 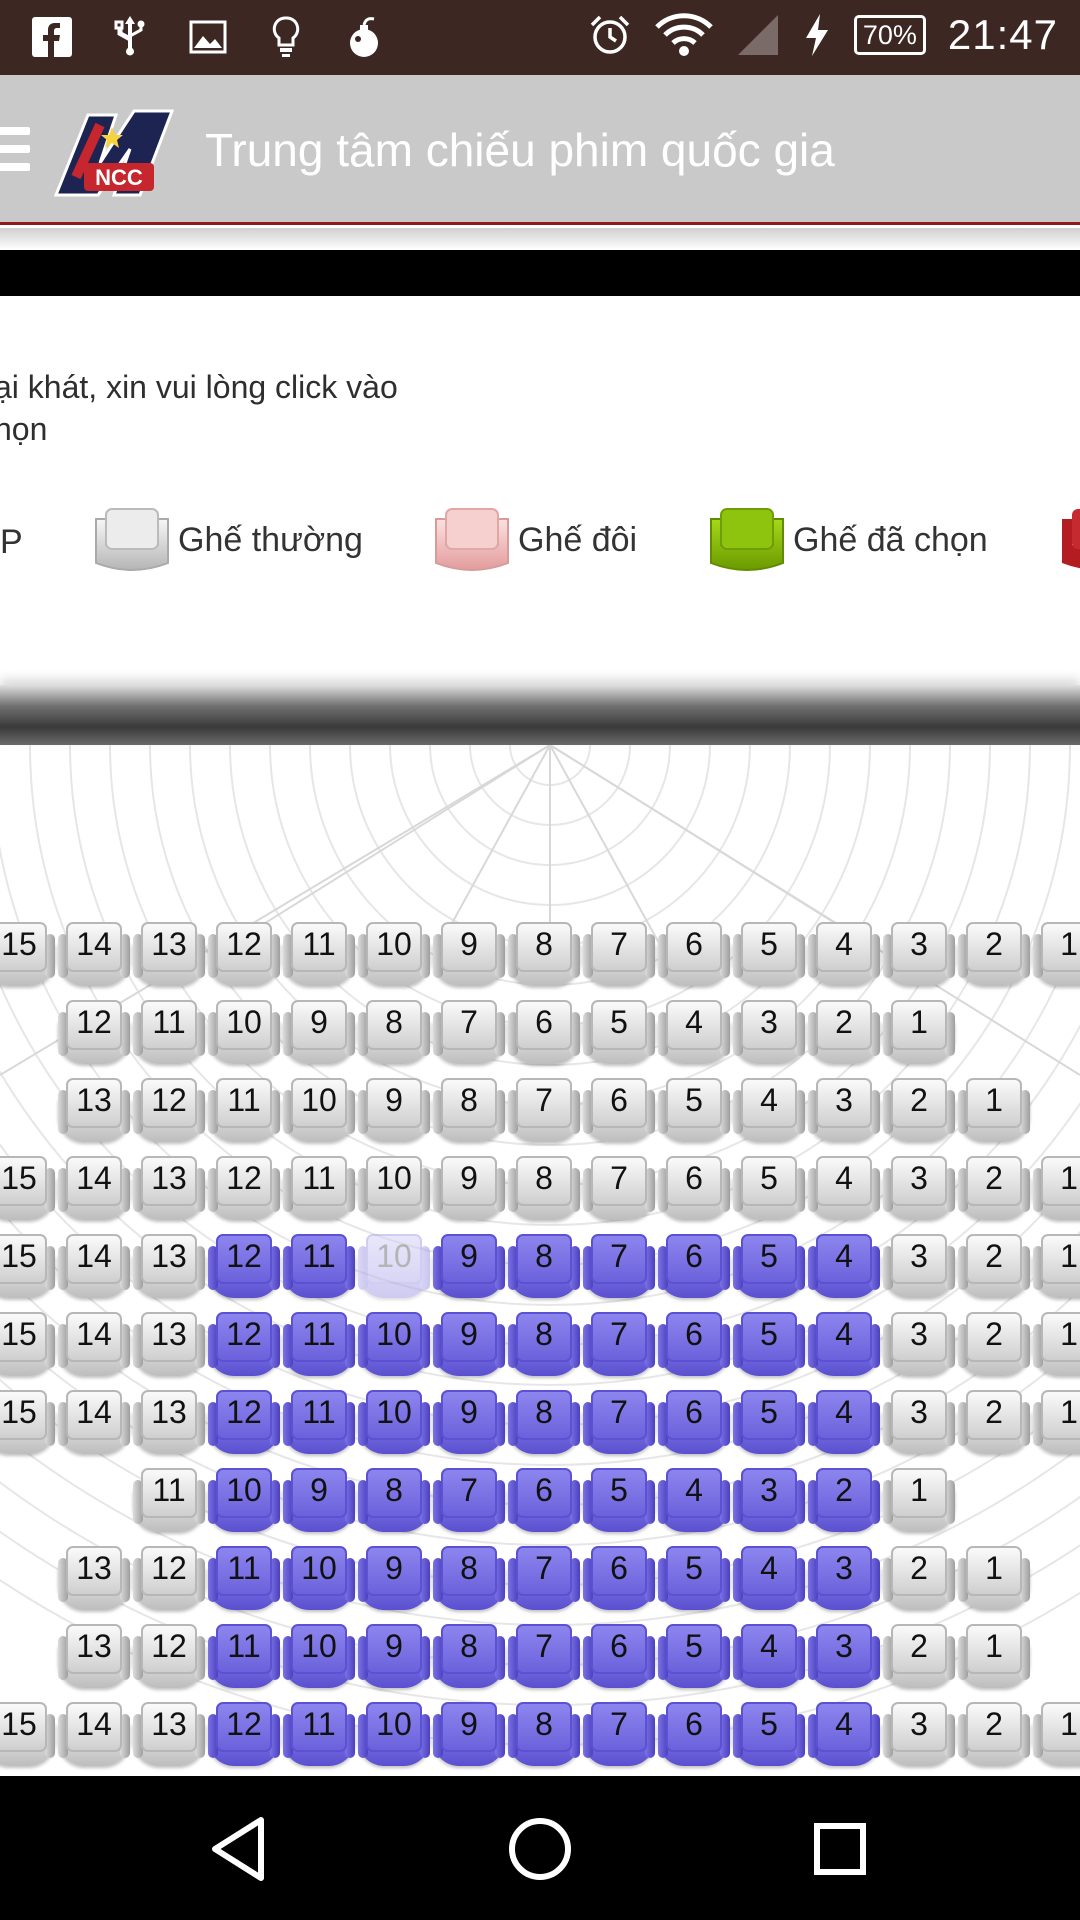 What do you see at coordinates (694, 1423) in the screenshot?
I see `seat-row7-6: 6` at bounding box center [694, 1423].